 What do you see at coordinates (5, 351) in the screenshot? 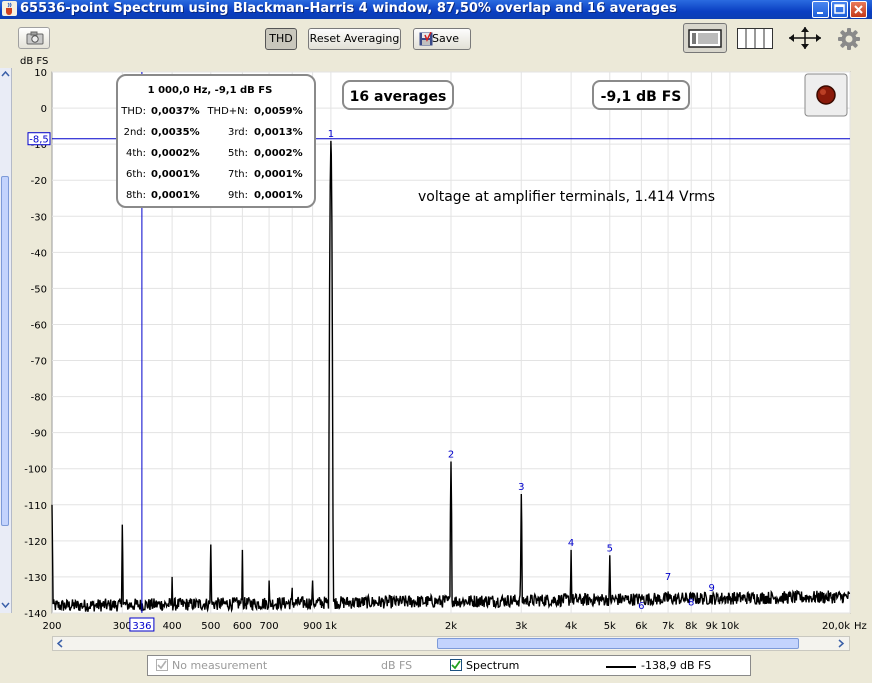
I see `vertical-scroll-thumb` at bounding box center [5, 351].